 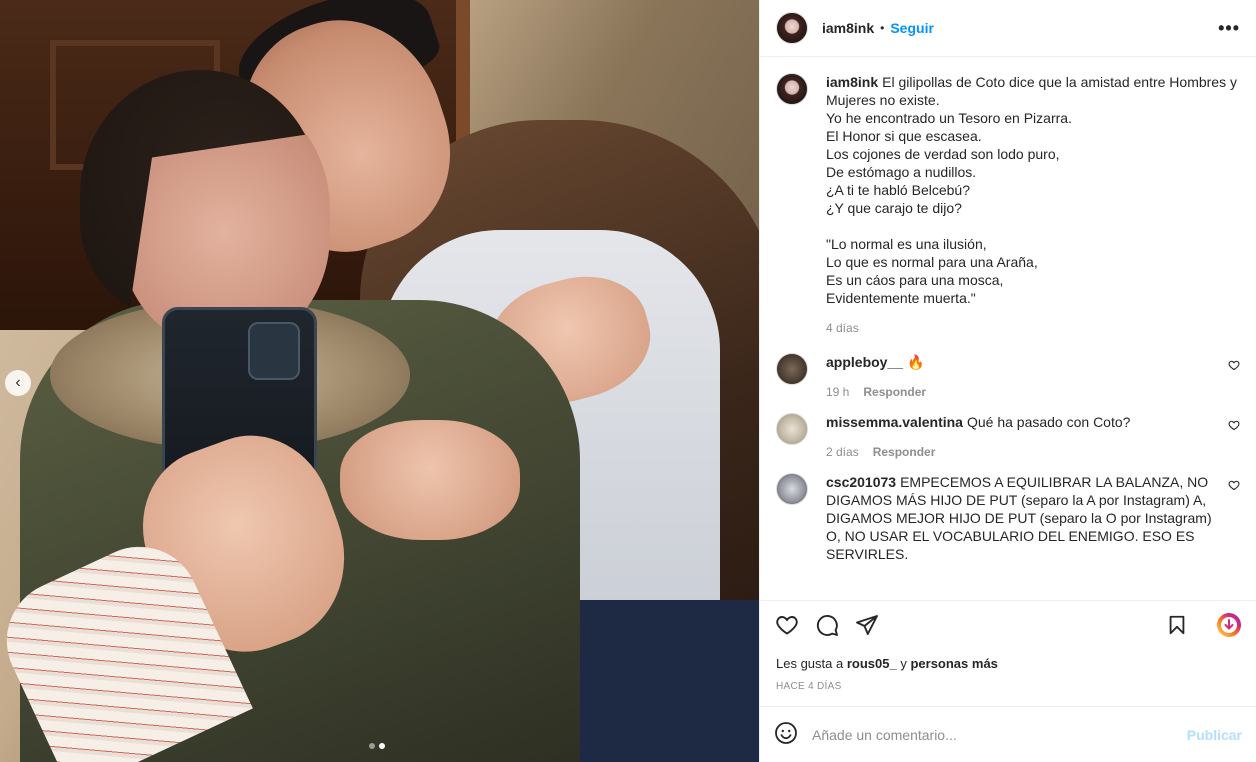 I want to click on chevron-left-icon: ‹, so click(x=18, y=382).